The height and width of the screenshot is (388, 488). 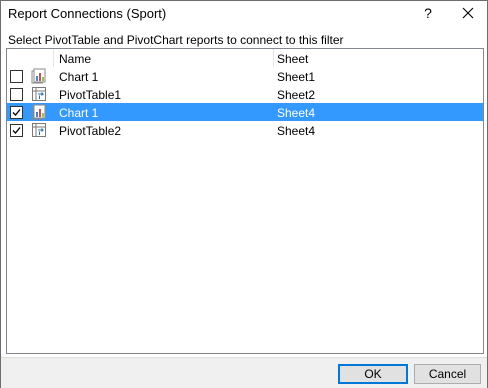 What do you see at coordinates (87, 13) in the screenshot?
I see `dialog-title: Report Connections (Sport)` at bounding box center [87, 13].